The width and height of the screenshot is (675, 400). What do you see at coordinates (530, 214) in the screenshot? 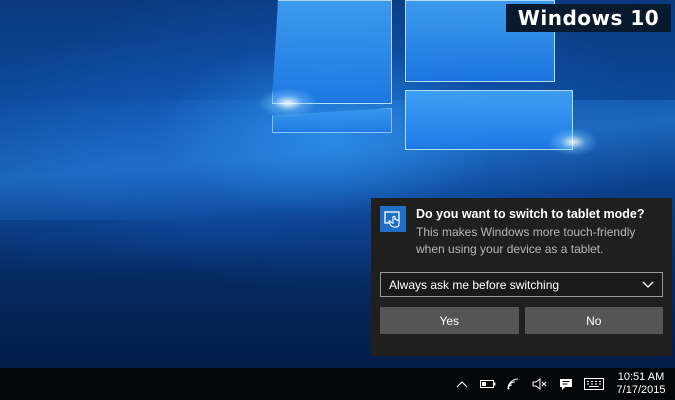
I see `notification-title: Do you want to switch to tablet mode?` at bounding box center [530, 214].